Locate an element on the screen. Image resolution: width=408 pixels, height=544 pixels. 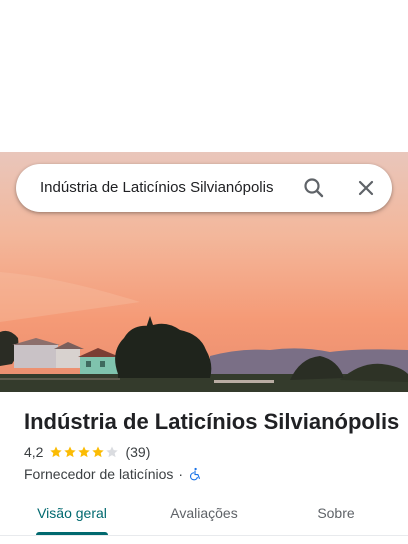
place-category: Fornecedor de laticínios is located at coordinates (98, 474).